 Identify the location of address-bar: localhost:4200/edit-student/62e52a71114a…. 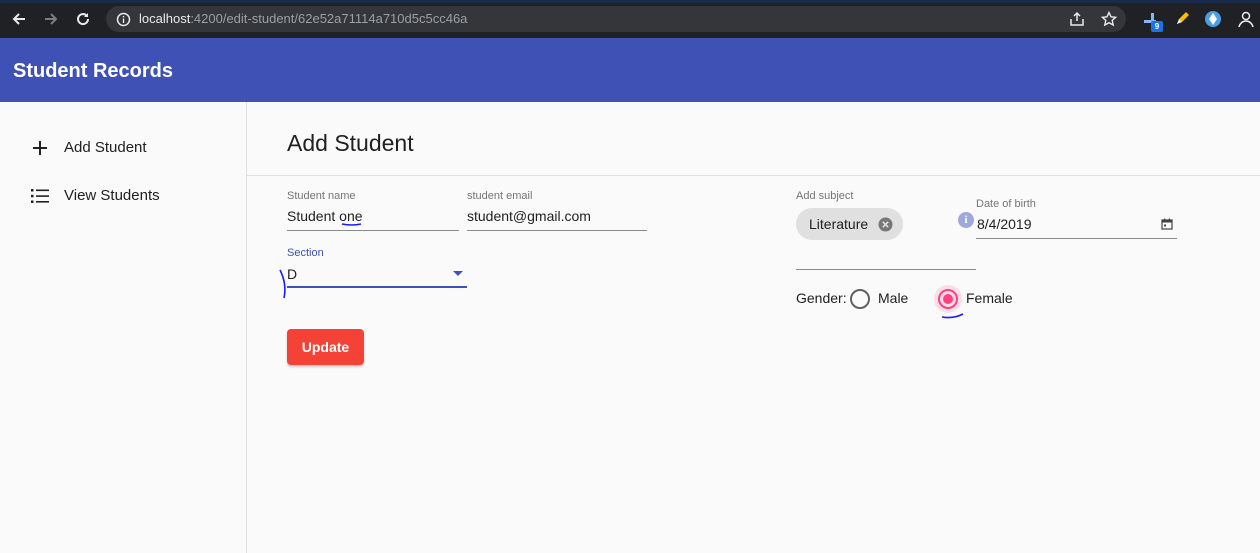
(616, 19).